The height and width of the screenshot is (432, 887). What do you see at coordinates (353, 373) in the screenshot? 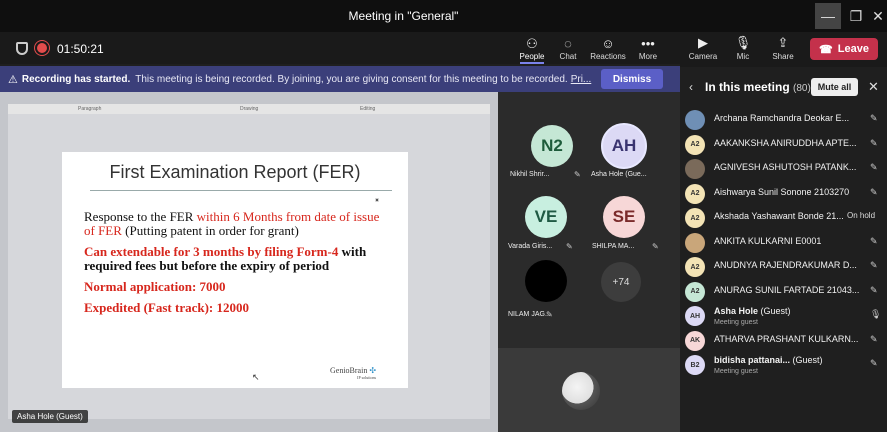
I see `brand-logo: GenioBrain ✣ IP solutions` at bounding box center [353, 373].